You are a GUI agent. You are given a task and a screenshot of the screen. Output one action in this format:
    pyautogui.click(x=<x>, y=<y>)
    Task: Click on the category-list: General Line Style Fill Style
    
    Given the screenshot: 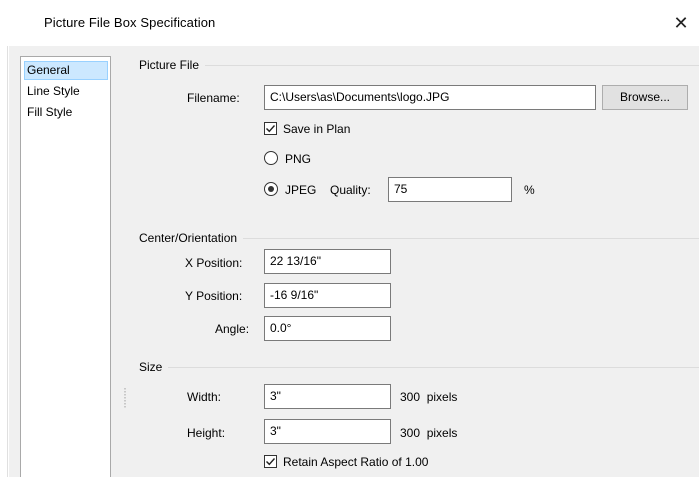 What is the action you would take?
    pyautogui.click(x=65, y=266)
    